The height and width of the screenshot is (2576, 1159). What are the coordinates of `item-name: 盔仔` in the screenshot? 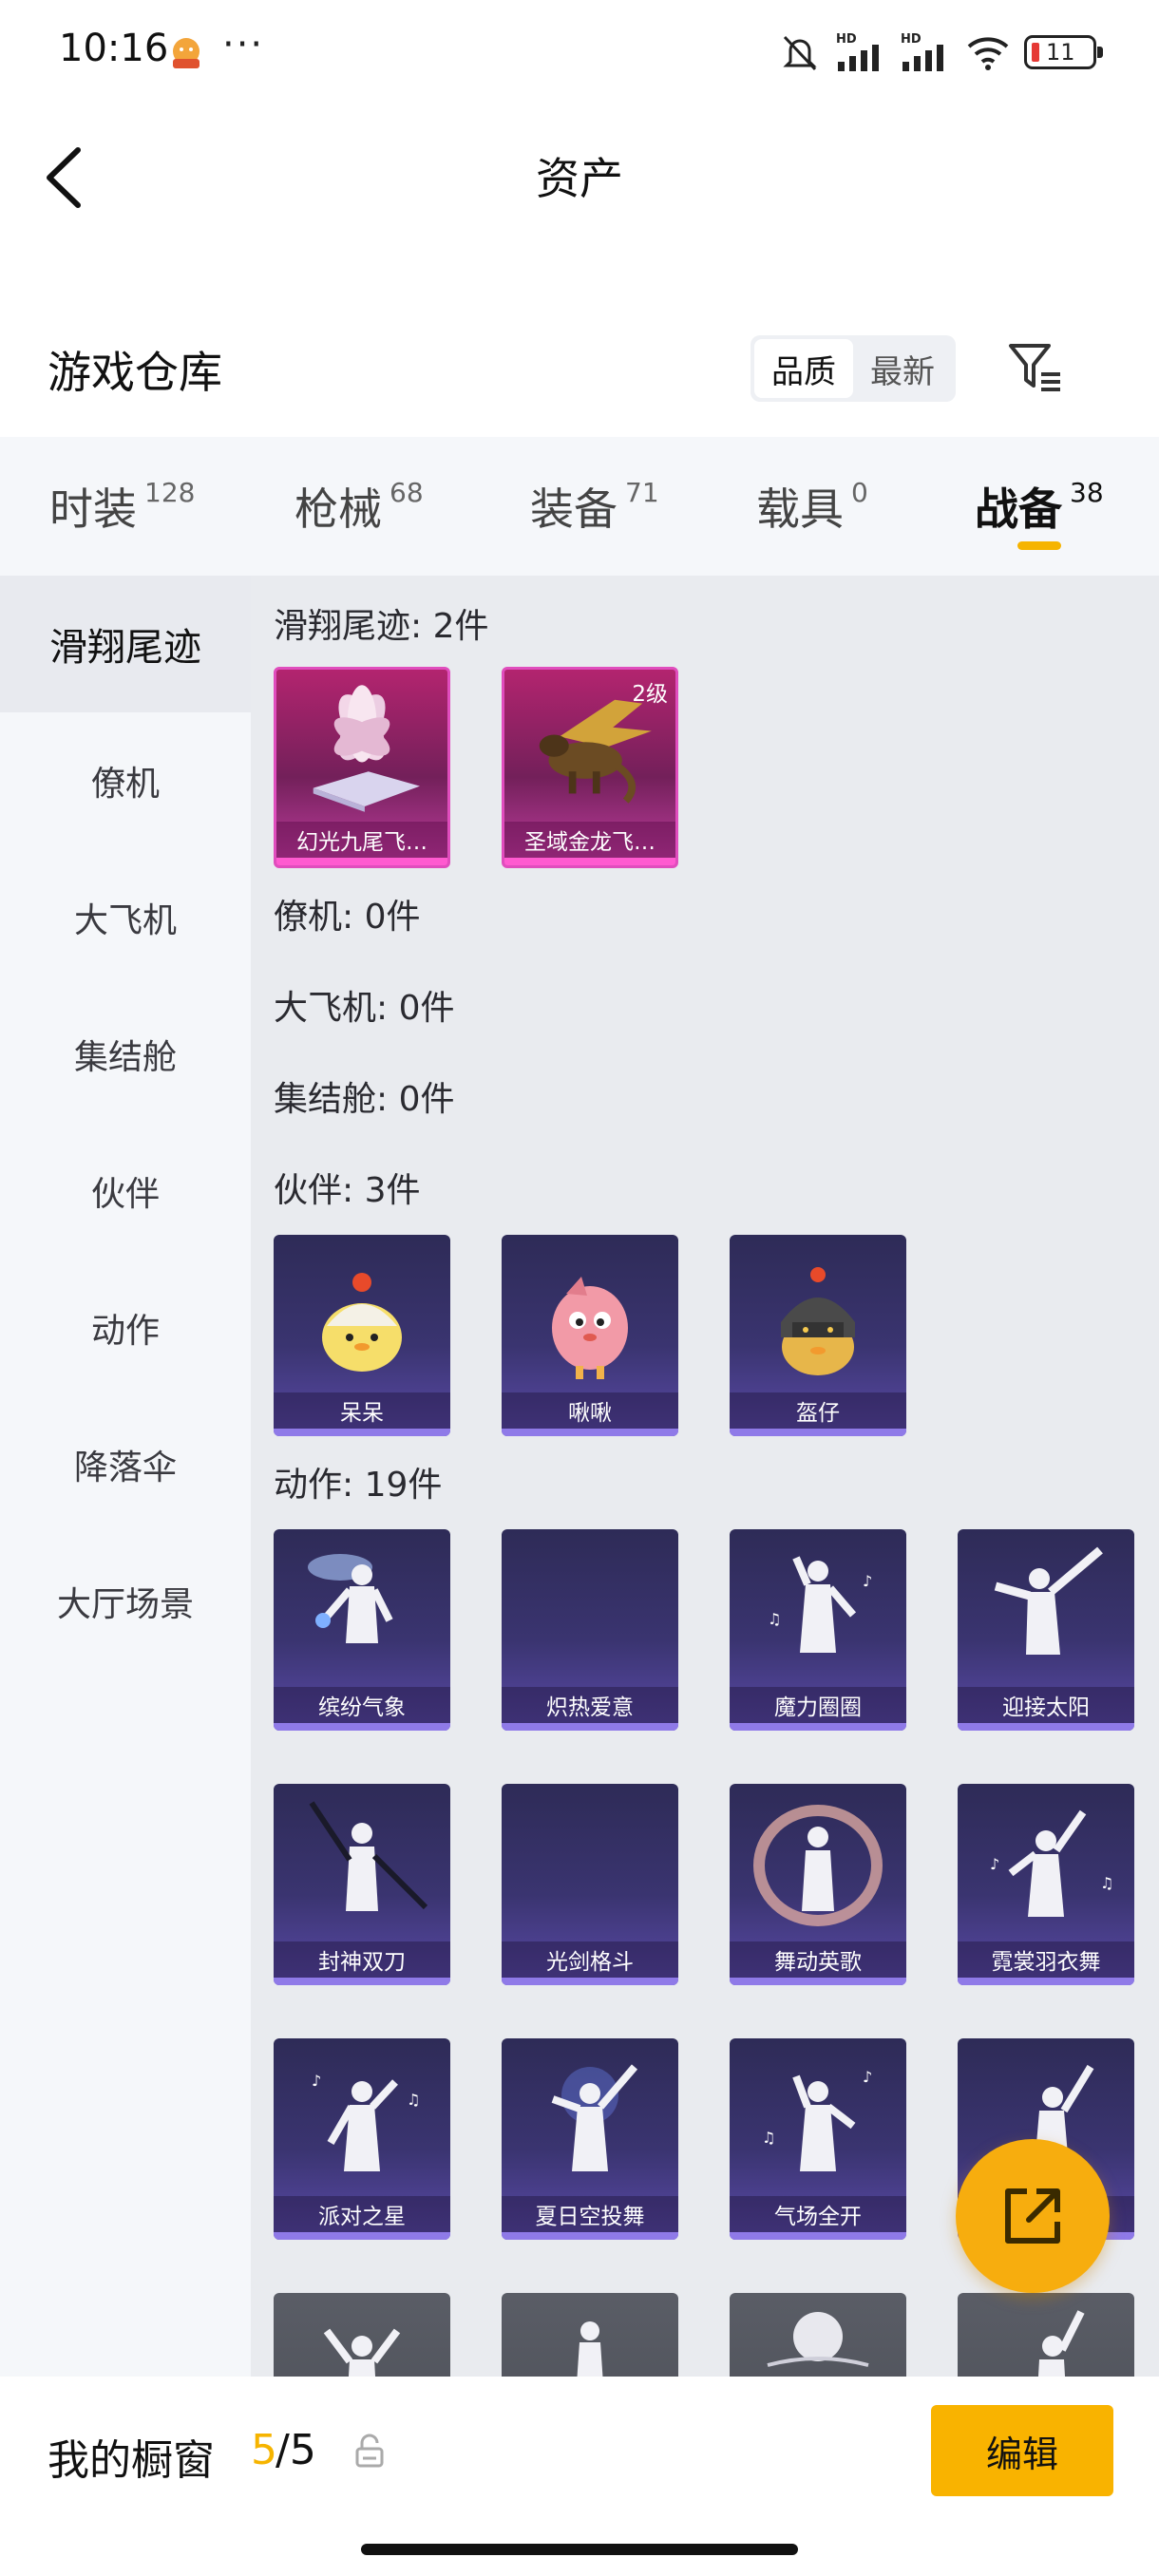 It's located at (818, 1410).